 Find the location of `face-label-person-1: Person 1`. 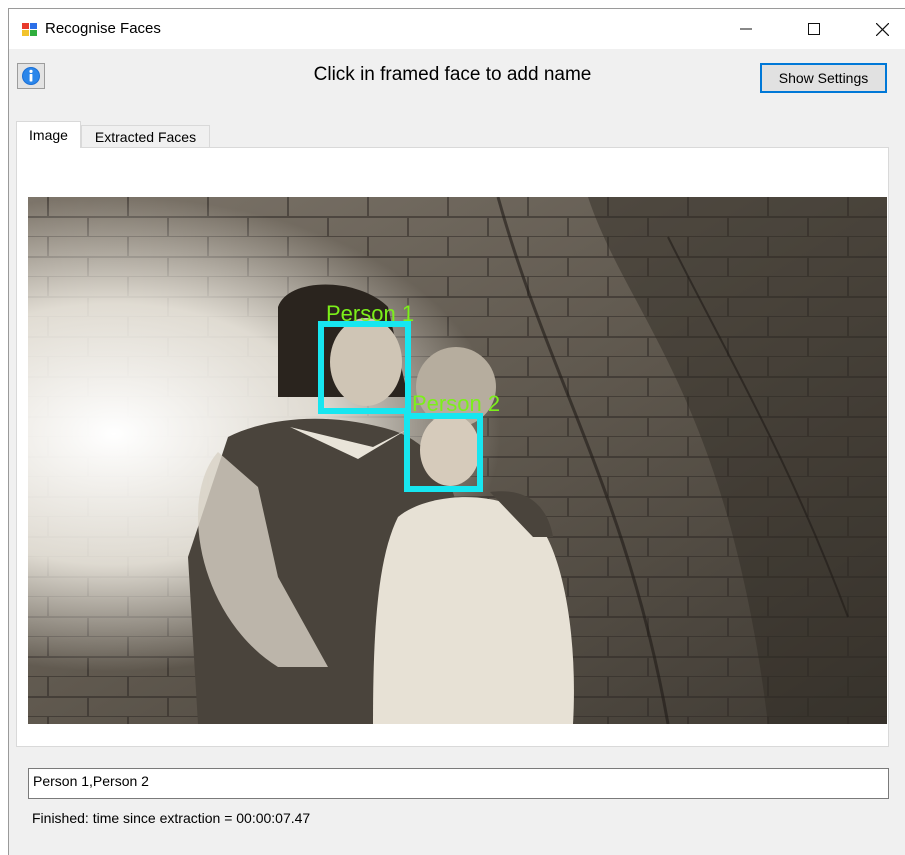

face-label-person-1: Person 1 is located at coordinates (370, 313).